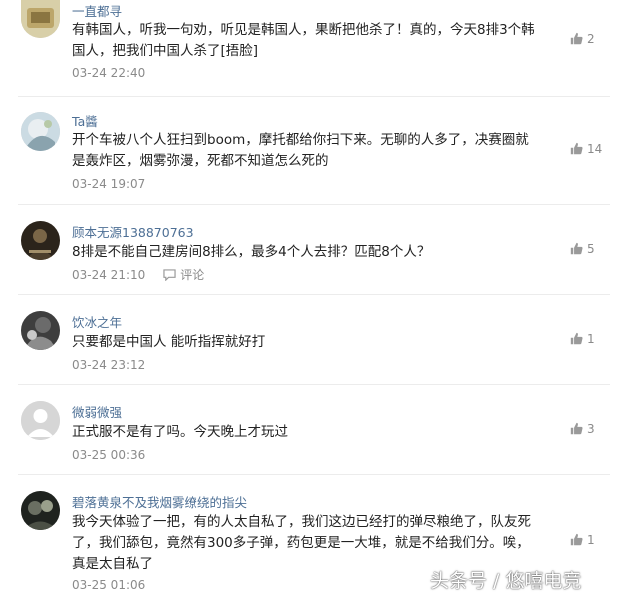 The width and height of the screenshot is (627, 603). Describe the element at coordinates (109, 275) in the screenshot. I see `comment-time: 03-24 21:10` at that location.